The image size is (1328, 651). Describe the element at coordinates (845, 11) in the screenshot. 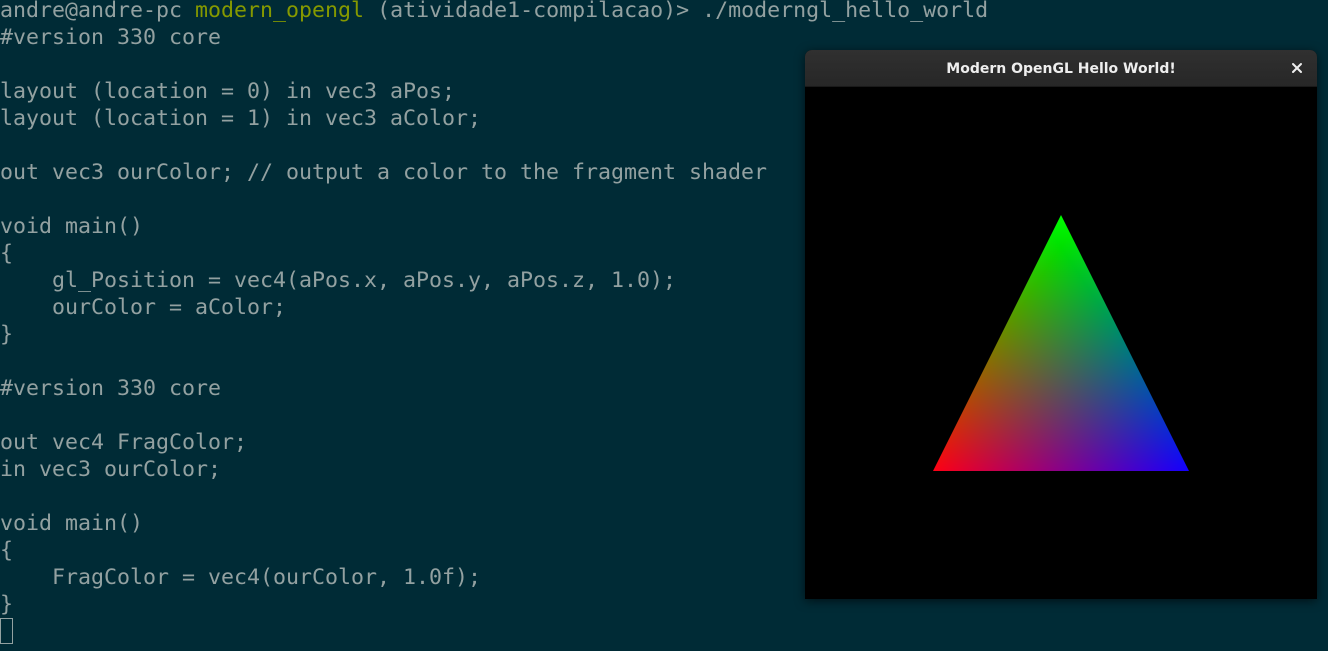

I see `prompt-command: ./moderngl_hello_world` at that location.